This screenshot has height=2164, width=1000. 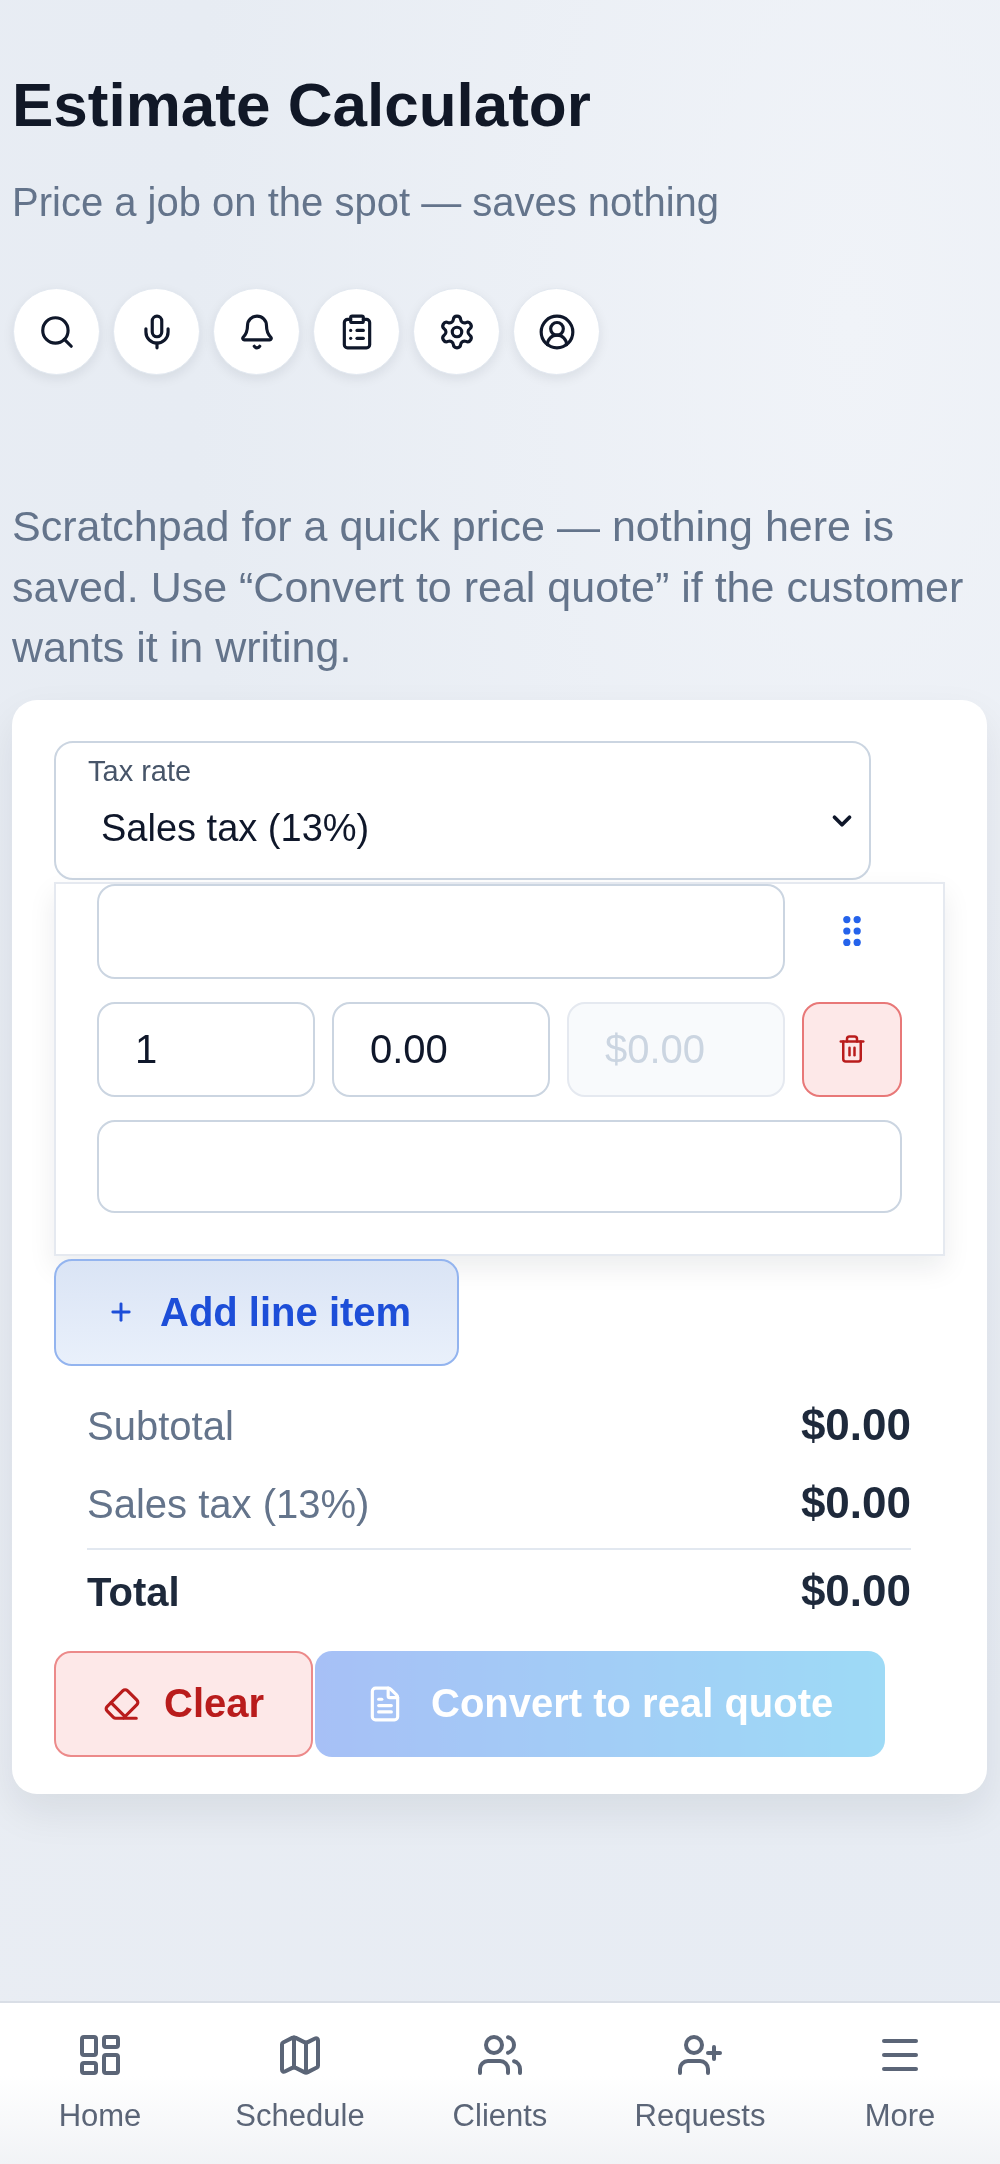 I want to click on price-field: 0.00, so click(x=441, y=1049).